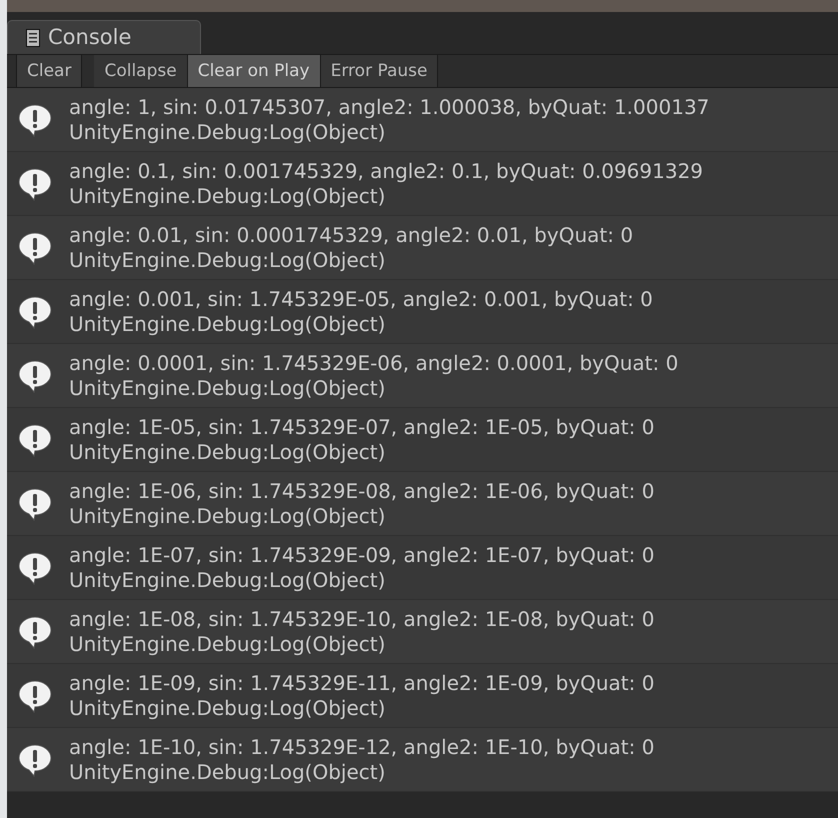 Image resolution: width=838 pixels, height=818 pixels. I want to click on clear-button: Clear, so click(49, 71).